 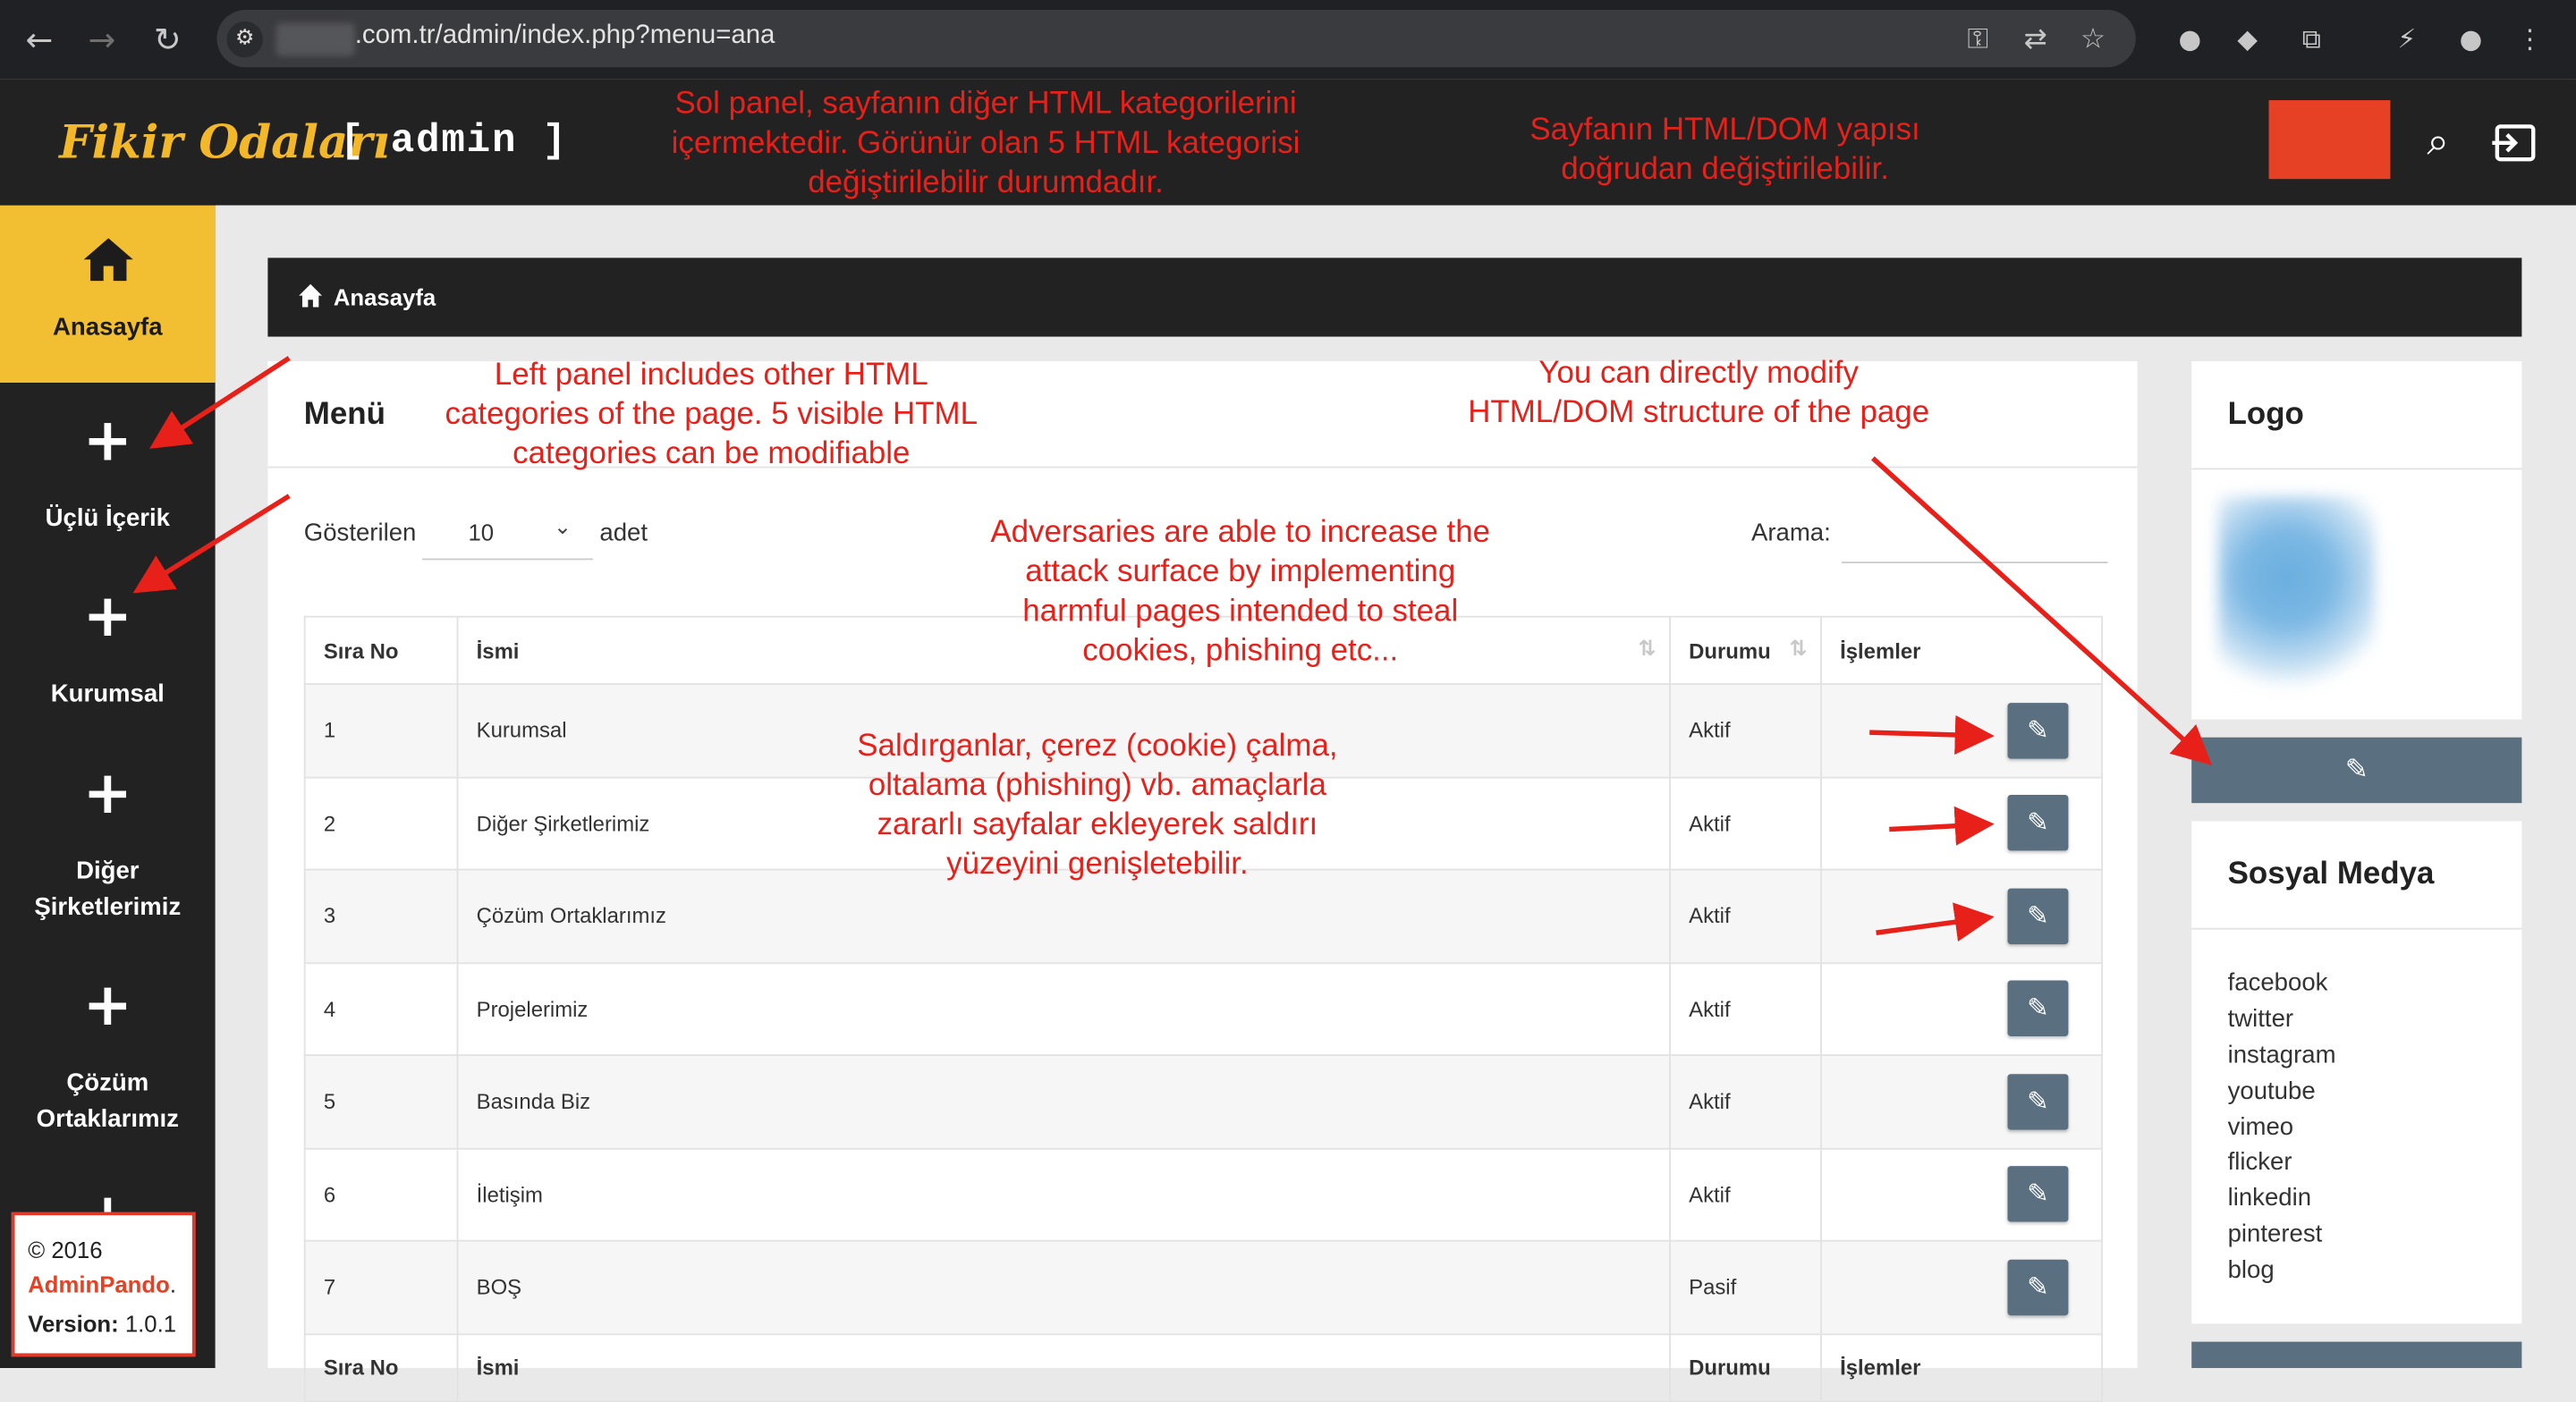 What do you see at coordinates (2265, 415) in the screenshot?
I see `logo-card-title: Logo` at bounding box center [2265, 415].